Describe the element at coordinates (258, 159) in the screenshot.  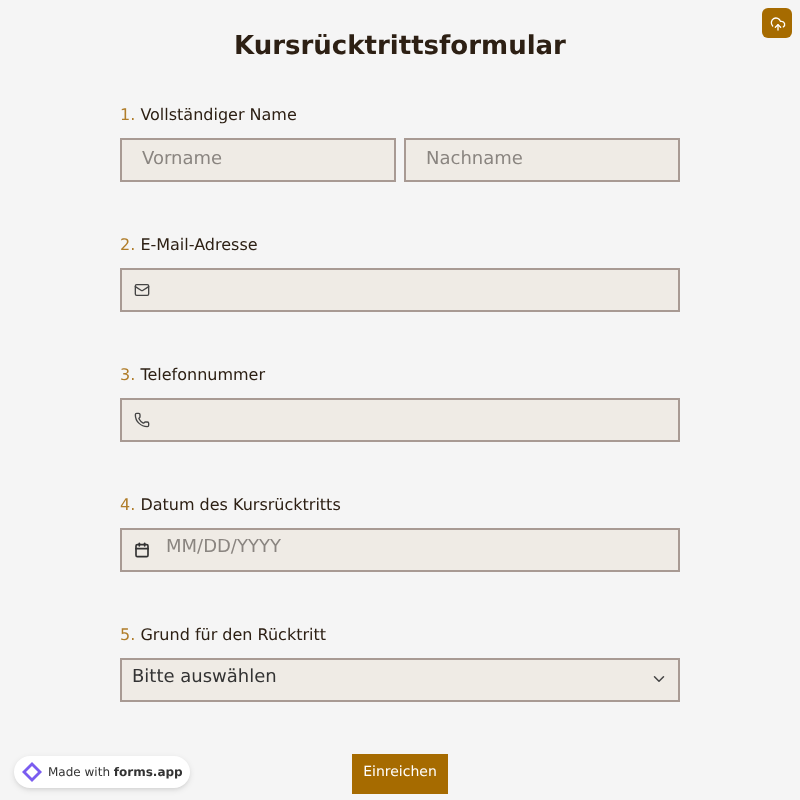
I see `input-field: Vorname` at that location.